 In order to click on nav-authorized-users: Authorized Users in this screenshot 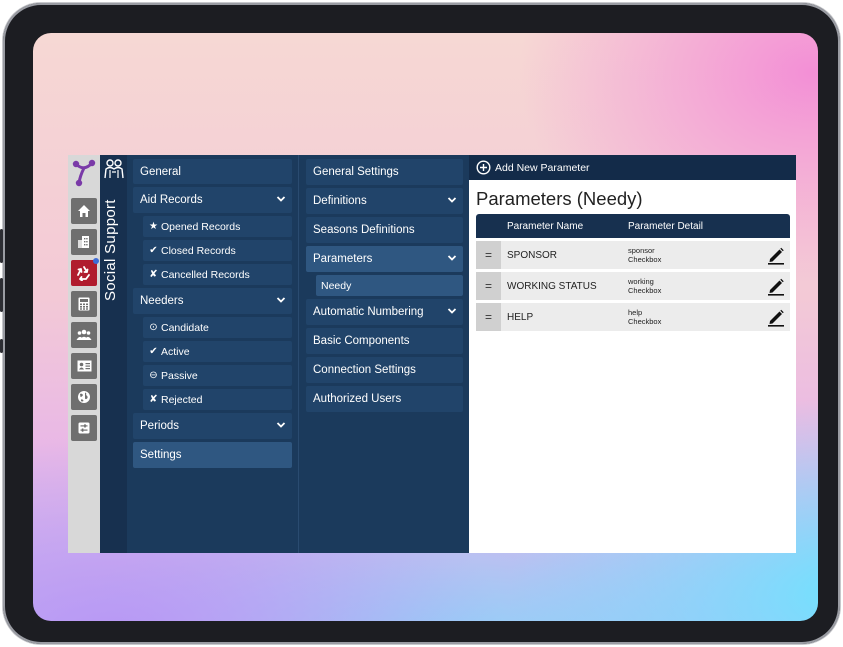, I will do `click(384, 399)`.